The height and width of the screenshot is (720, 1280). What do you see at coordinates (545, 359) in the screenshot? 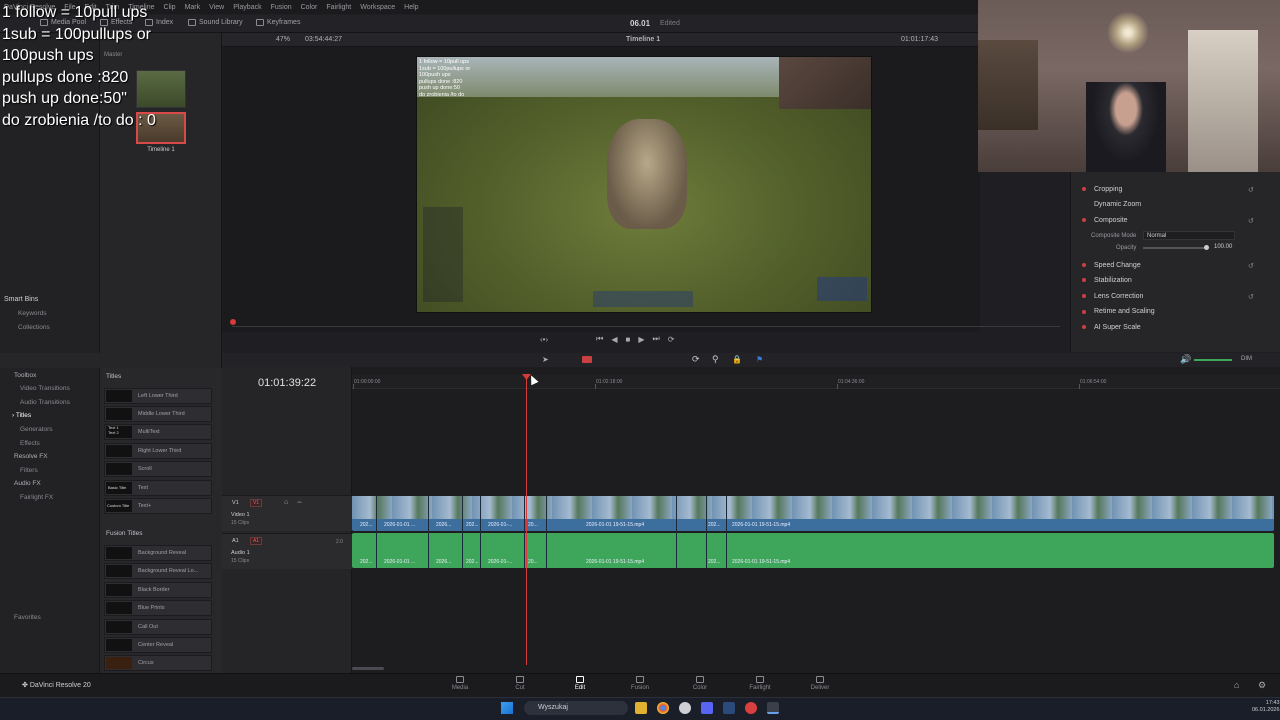
I see `selection-tool-icon: ➤` at bounding box center [545, 359].